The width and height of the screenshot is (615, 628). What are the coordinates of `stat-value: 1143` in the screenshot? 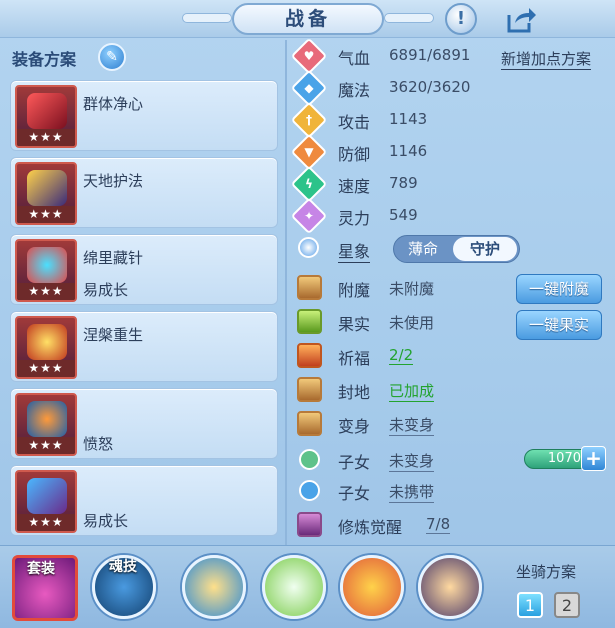 It's located at (408, 119).